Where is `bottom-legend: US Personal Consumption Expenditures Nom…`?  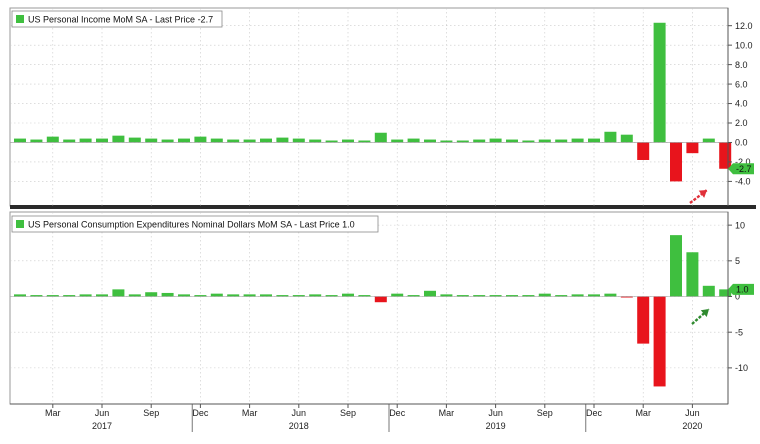 bottom-legend: US Personal Consumption Expenditures Nom… is located at coordinates (195, 224).